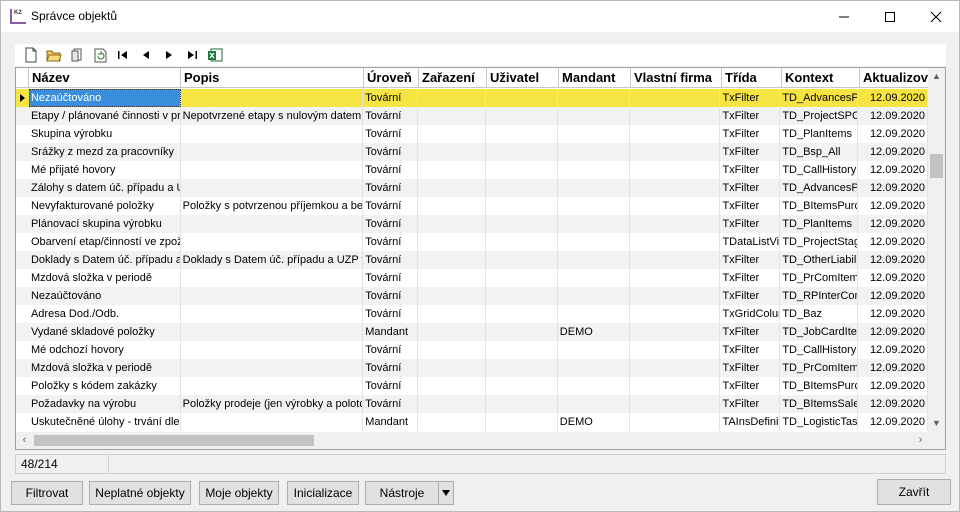 This screenshot has width=960, height=512. What do you see at coordinates (819, 116) in the screenshot?
I see `cell-context: TD_ProjectSPC` at bounding box center [819, 116].